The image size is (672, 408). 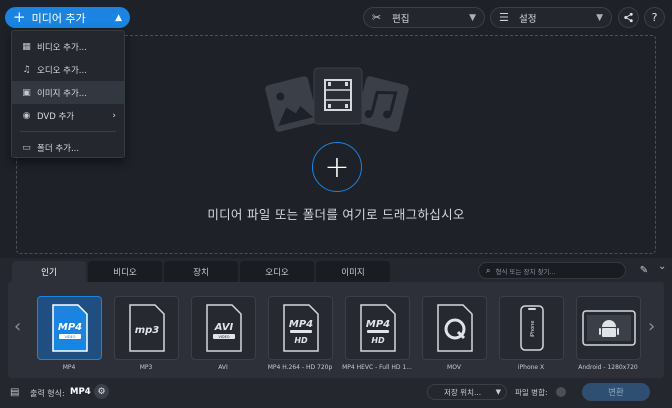 I want to click on mp4-file-icon: MP4 VIDEO, so click(x=69, y=328).